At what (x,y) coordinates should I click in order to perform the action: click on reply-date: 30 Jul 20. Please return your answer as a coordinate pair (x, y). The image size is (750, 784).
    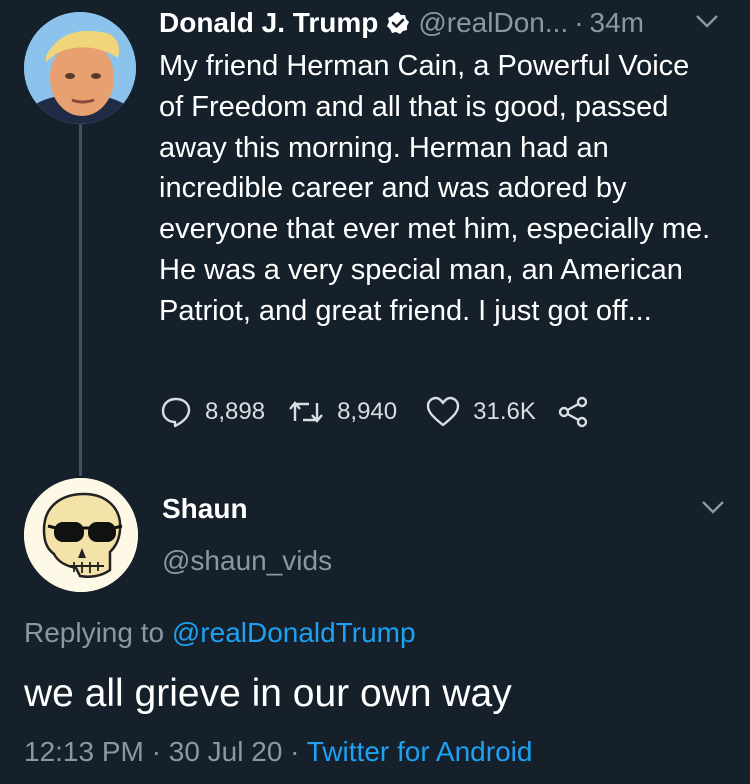
    Looking at the image, I should click on (225, 751).